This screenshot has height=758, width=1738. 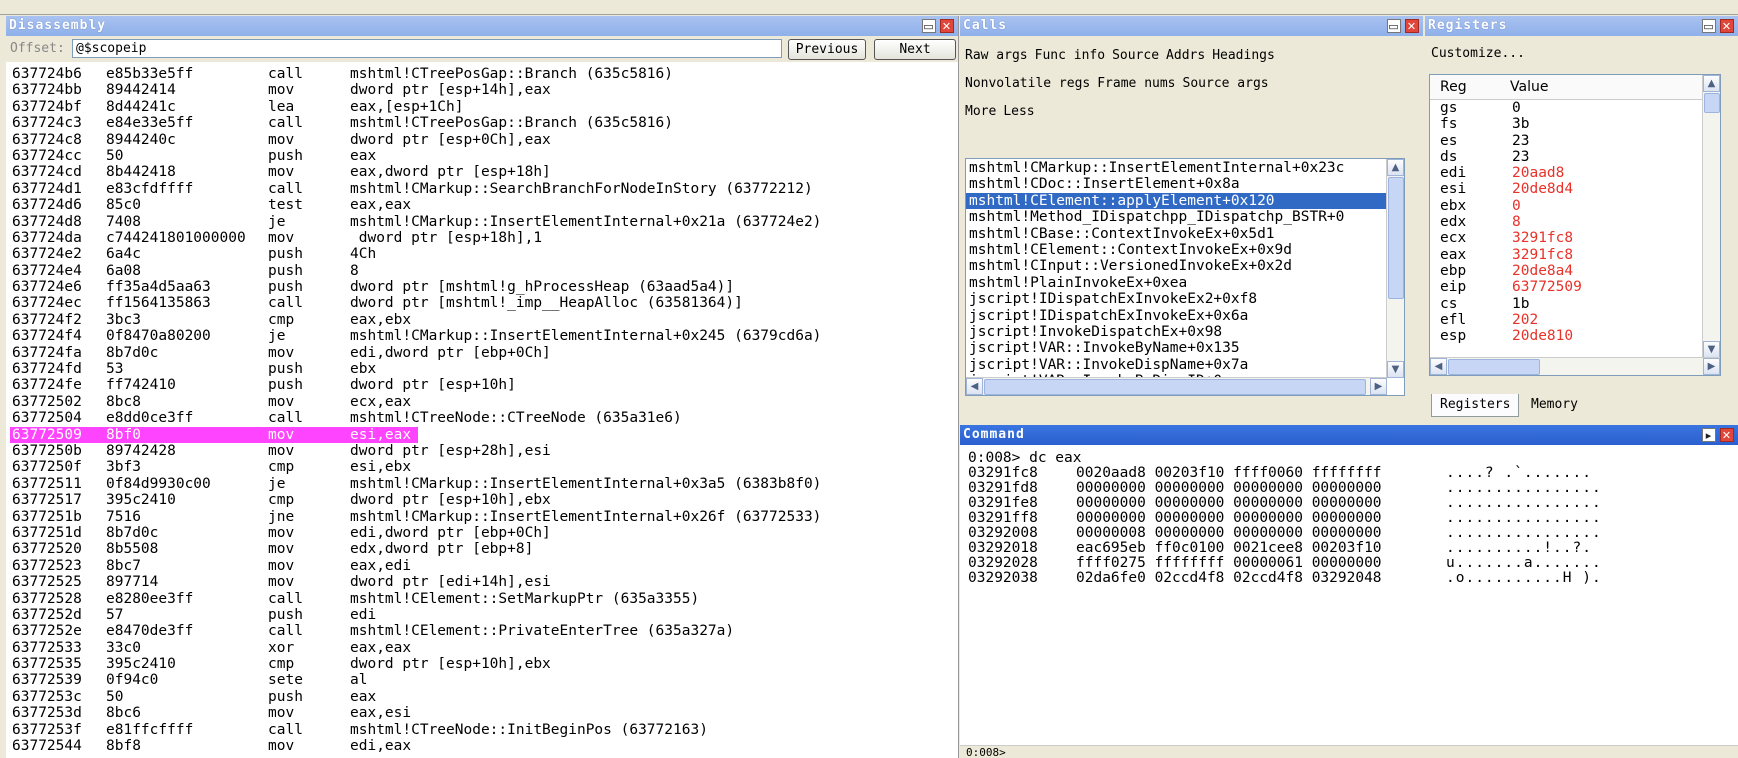 I want to click on register-row: ds 23, so click(x=1575, y=157).